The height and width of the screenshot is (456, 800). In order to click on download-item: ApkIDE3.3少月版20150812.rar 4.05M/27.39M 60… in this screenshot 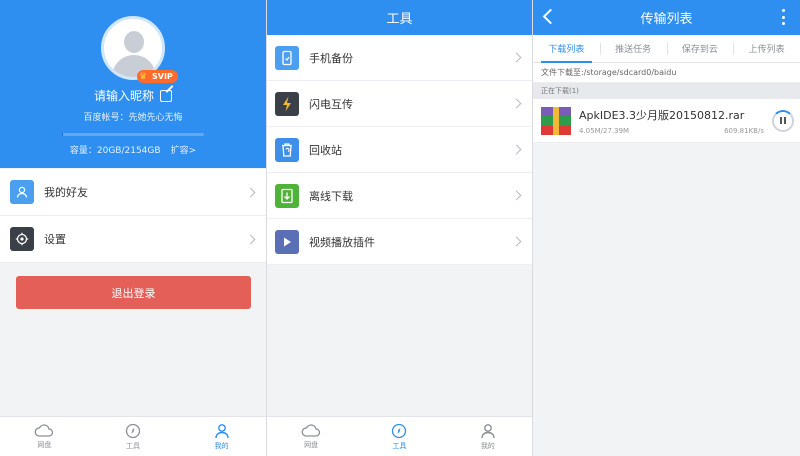, I will do `click(666, 121)`.